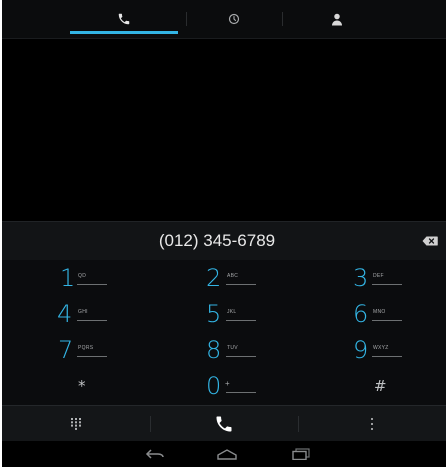  What do you see at coordinates (68, 278) in the screenshot?
I see `key-digit: 1` at bounding box center [68, 278].